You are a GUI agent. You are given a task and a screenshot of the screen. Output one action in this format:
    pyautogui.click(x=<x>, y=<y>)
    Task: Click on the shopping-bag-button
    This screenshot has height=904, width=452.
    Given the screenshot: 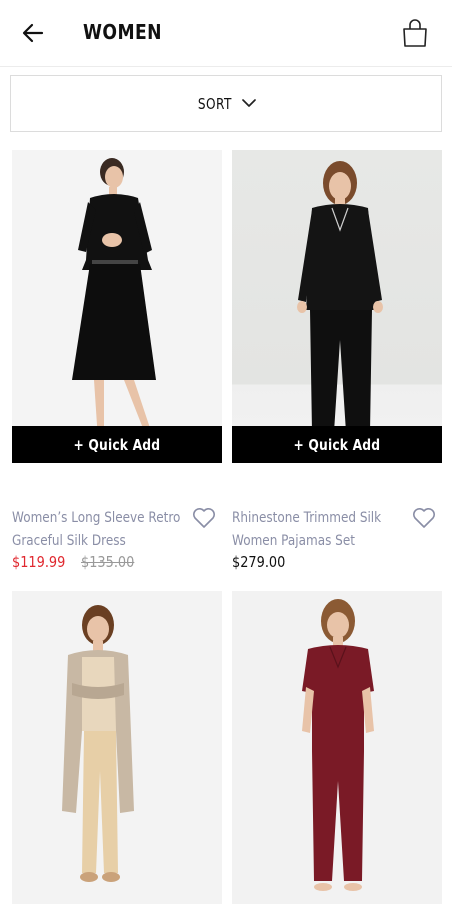 What is the action you would take?
    pyautogui.click(x=415, y=33)
    